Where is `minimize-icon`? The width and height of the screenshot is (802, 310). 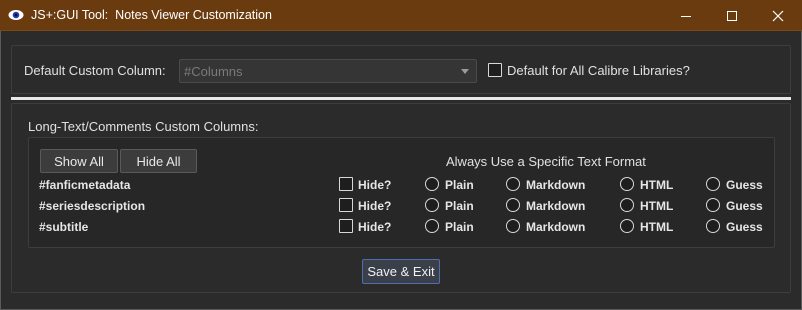 minimize-icon is located at coordinates (686, 16).